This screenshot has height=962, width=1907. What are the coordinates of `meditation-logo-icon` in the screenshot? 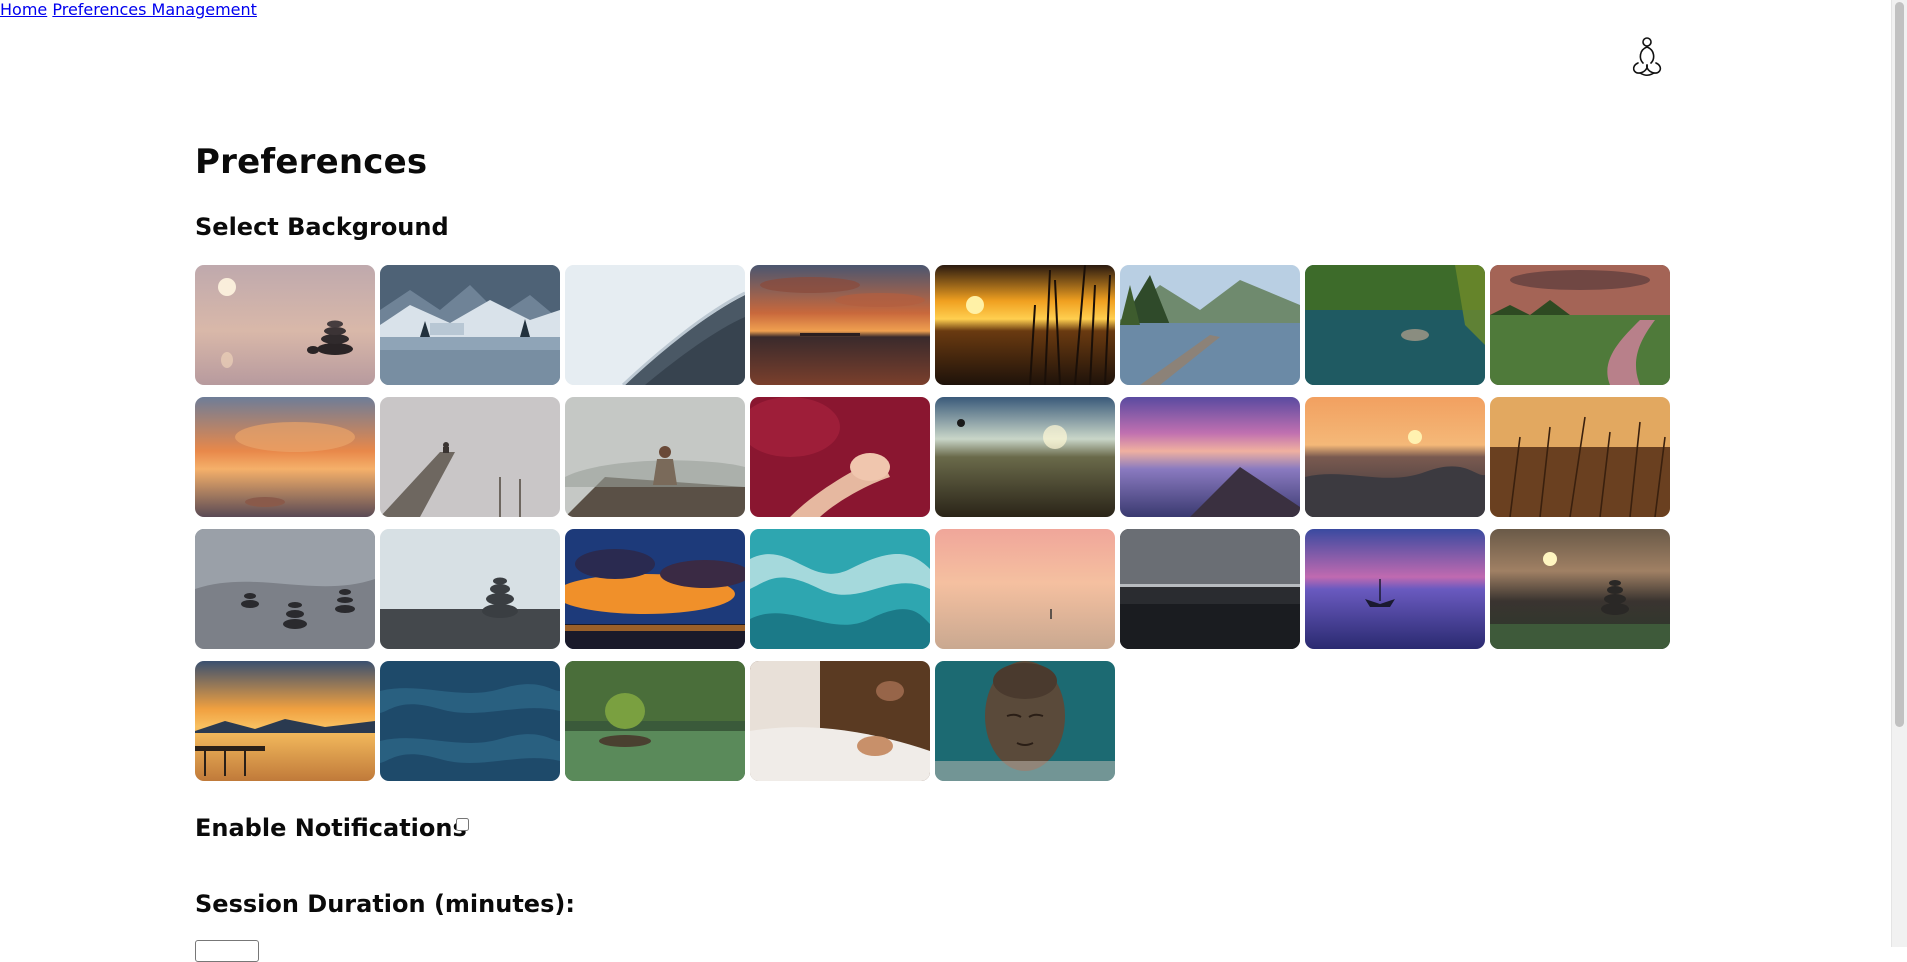 It's located at (1647, 57).